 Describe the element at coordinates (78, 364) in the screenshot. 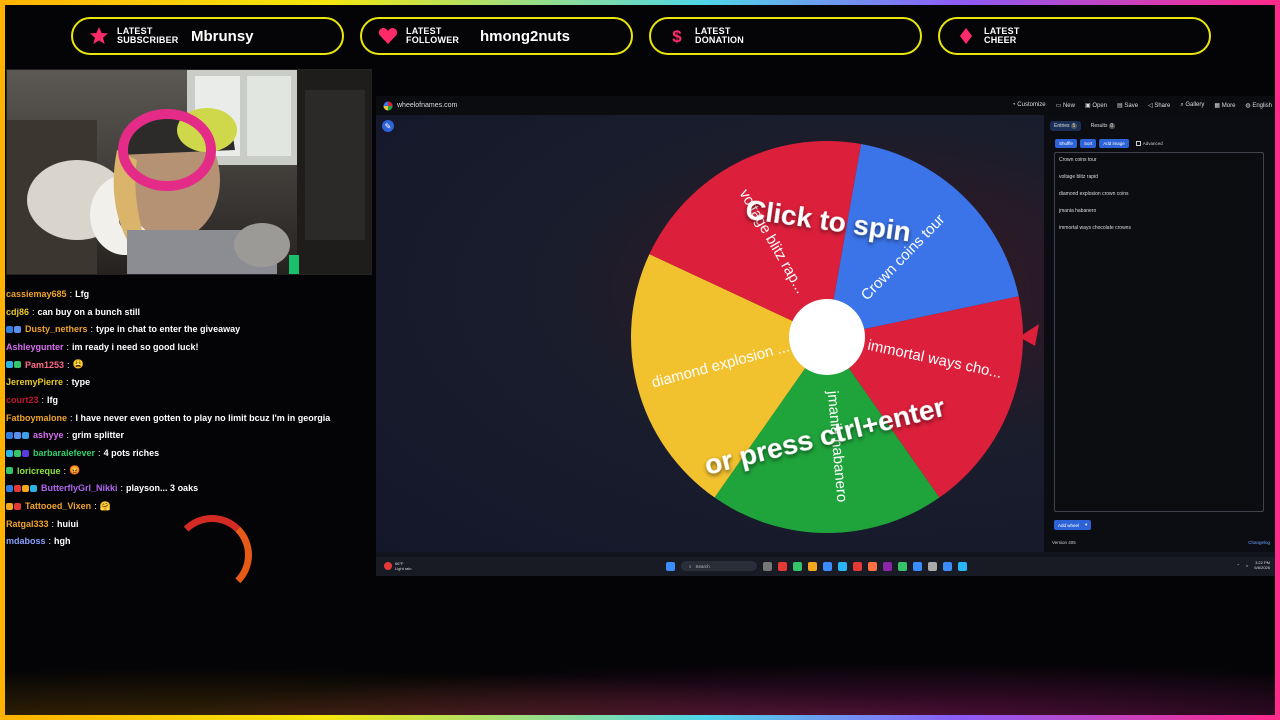

I see `chat-text: 😩` at that location.